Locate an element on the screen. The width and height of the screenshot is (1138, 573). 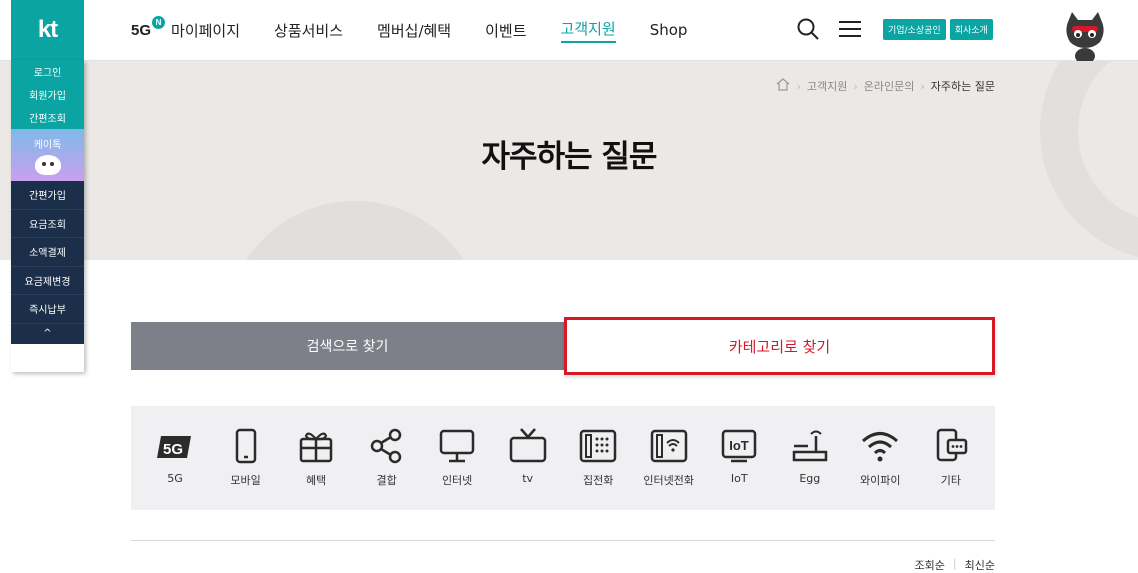
5g-icon: 5G is located at coordinates (174, 447).